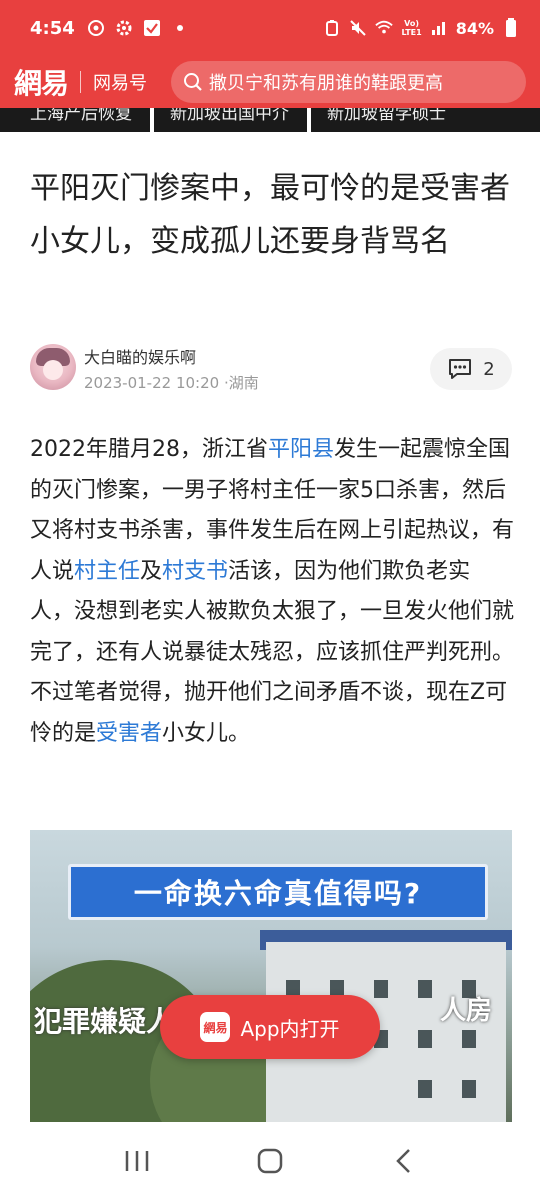 This screenshot has width=540, height=1200. Describe the element at coordinates (152, 383) in the screenshot. I see `article-datetime: 2023-01-22 10:20` at that location.